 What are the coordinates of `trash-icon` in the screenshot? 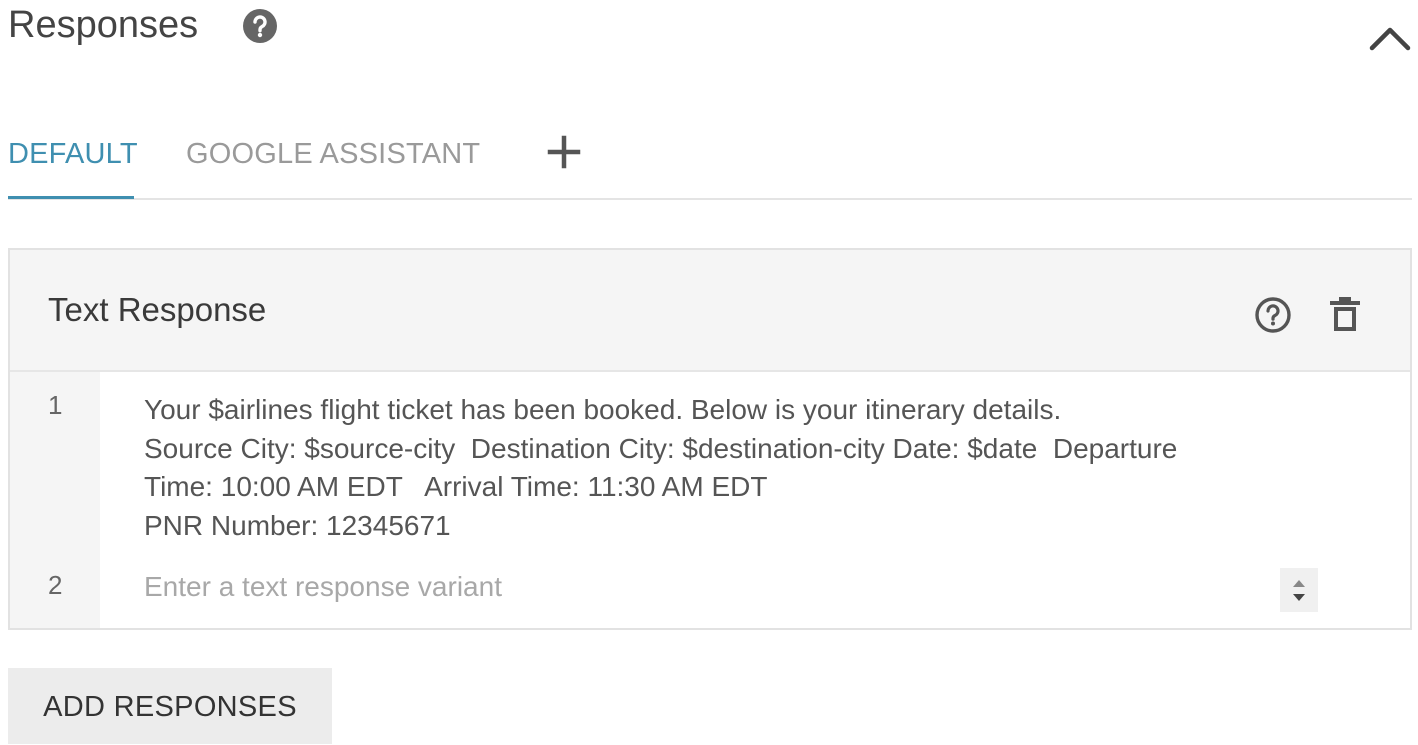 It's located at (1345, 314).